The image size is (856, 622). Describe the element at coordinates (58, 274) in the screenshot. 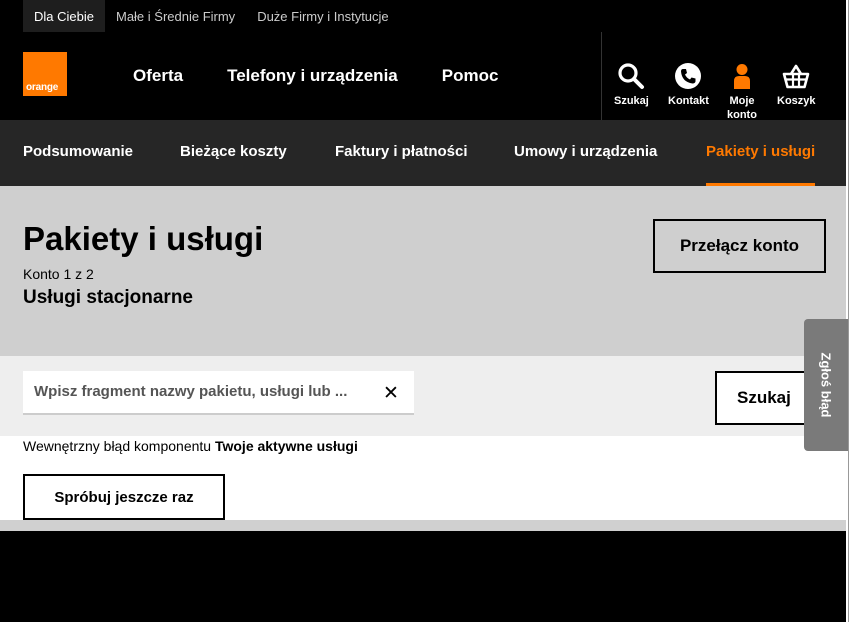

I see `account-counter: Konto 1 z 2` at that location.